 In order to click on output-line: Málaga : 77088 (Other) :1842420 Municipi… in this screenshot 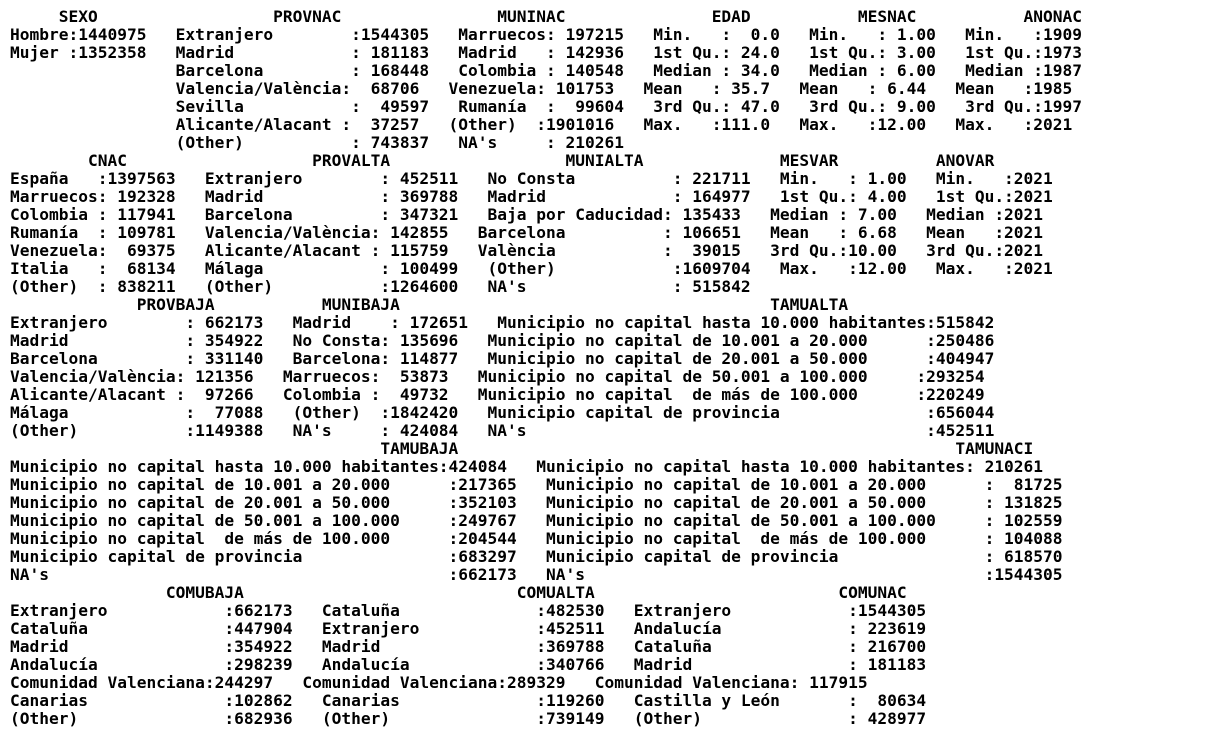, I will do `click(502, 412)`.